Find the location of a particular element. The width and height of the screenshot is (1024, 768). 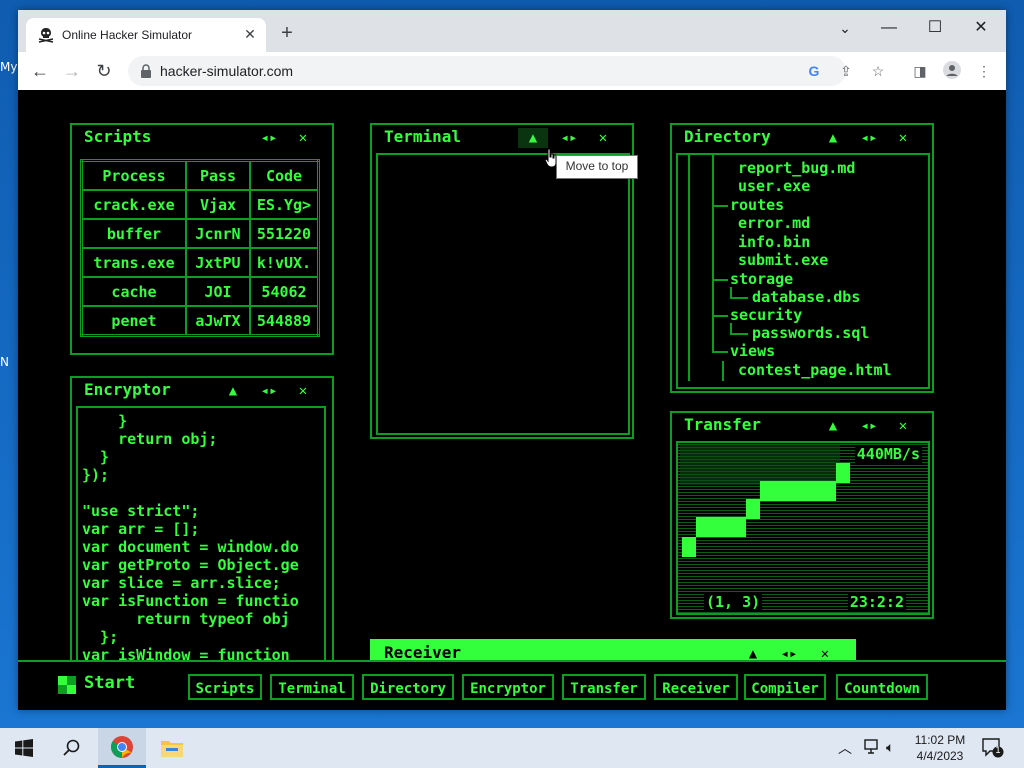

tree-item: submit.exe is located at coordinates (783, 260).